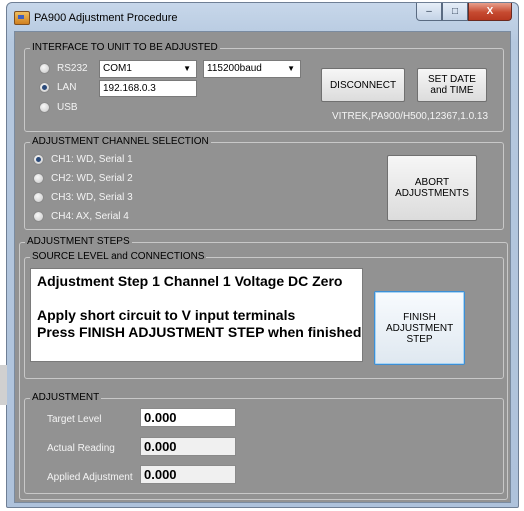  Describe the element at coordinates (148, 69) in the screenshot. I see `port-select: COM1 ▼` at that location.